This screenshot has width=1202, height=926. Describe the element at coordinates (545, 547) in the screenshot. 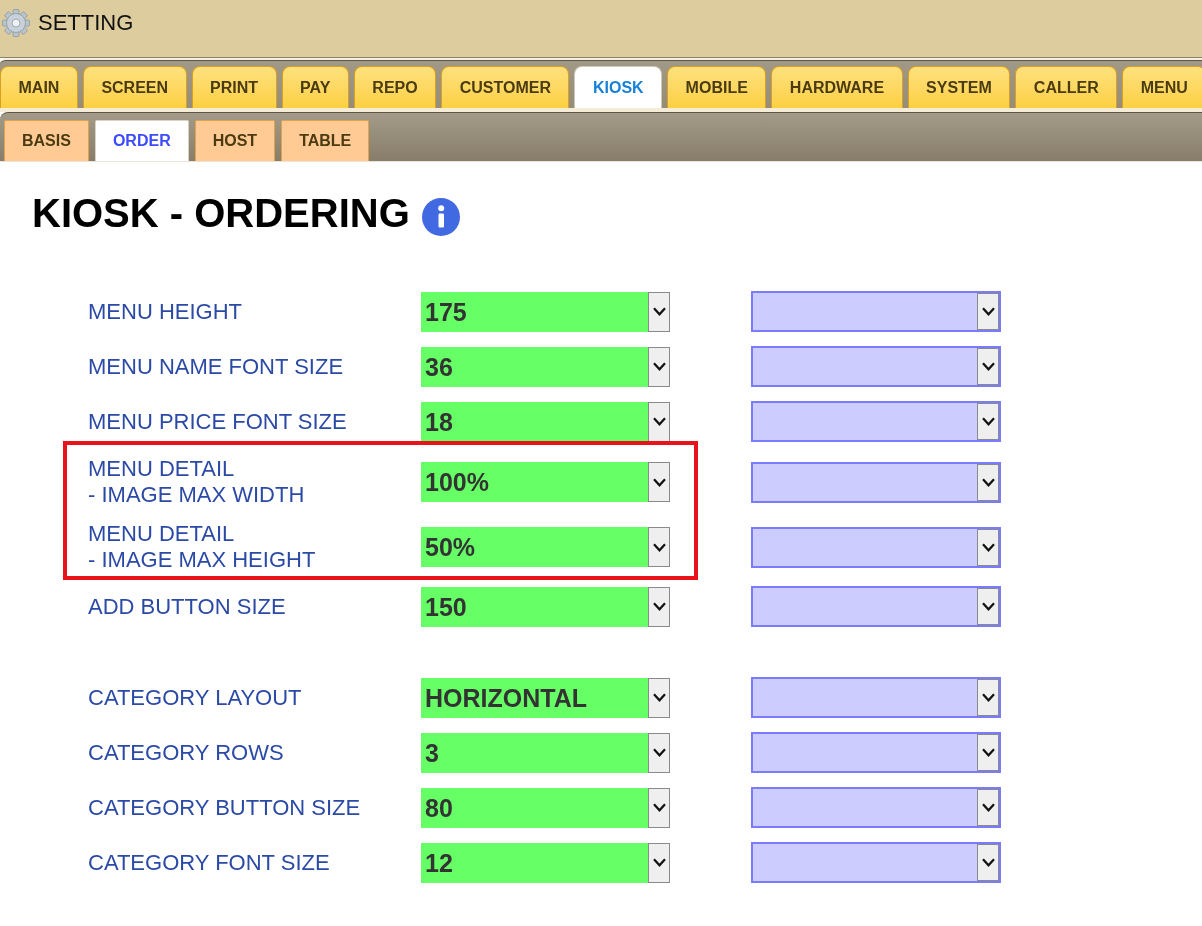

I see `value-dropdown: 50%` at that location.